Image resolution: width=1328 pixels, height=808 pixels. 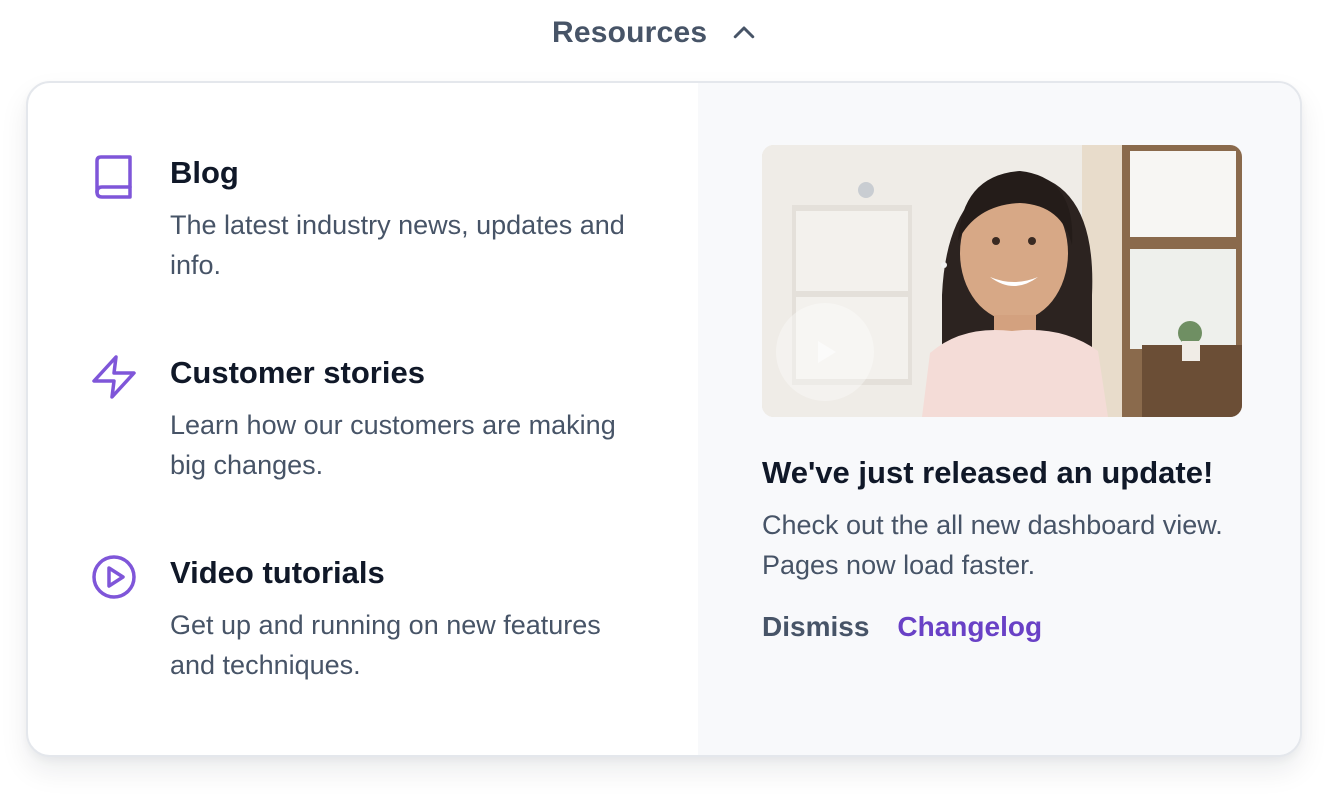 I want to click on play-icon, so click(x=827, y=352).